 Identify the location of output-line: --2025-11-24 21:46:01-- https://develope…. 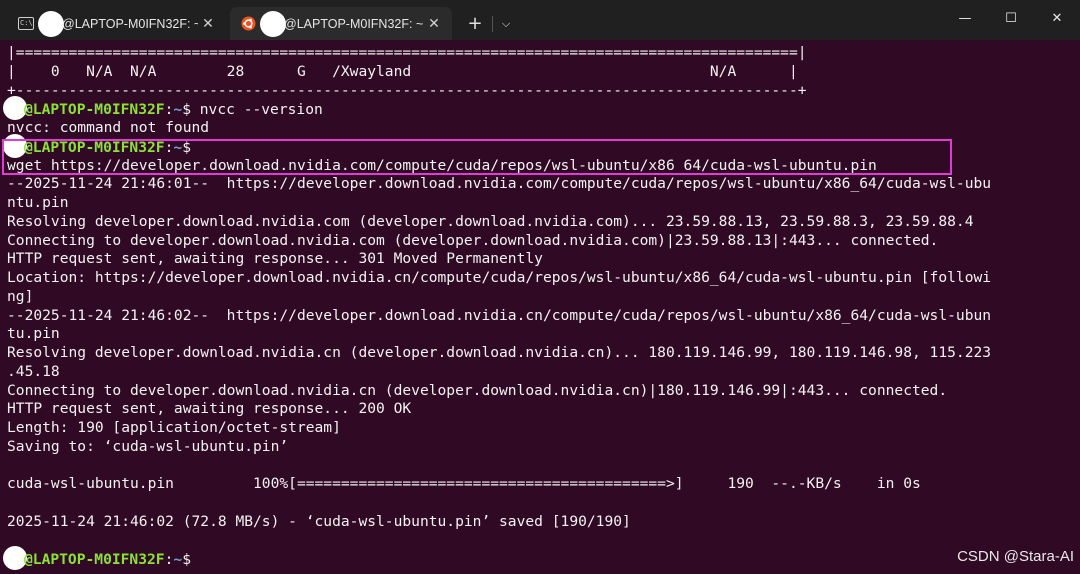
(499, 184).